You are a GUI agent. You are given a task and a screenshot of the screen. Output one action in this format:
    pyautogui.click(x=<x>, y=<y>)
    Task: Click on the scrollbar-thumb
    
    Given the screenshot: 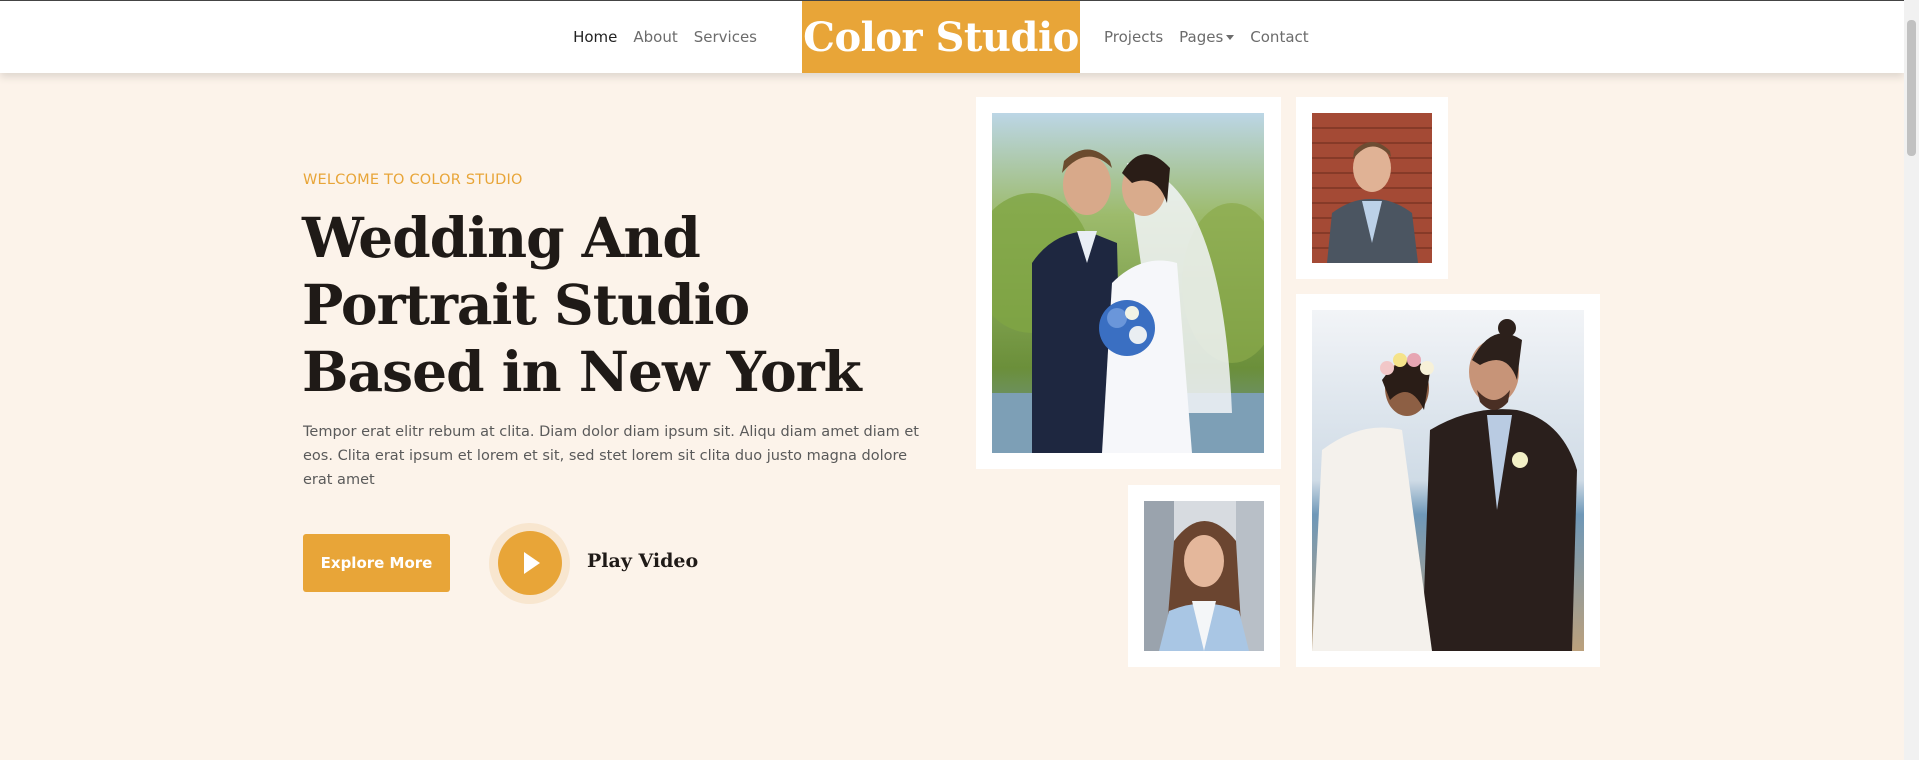 What is the action you would take?
    pyautogui.click(x=1911, y=88)
    